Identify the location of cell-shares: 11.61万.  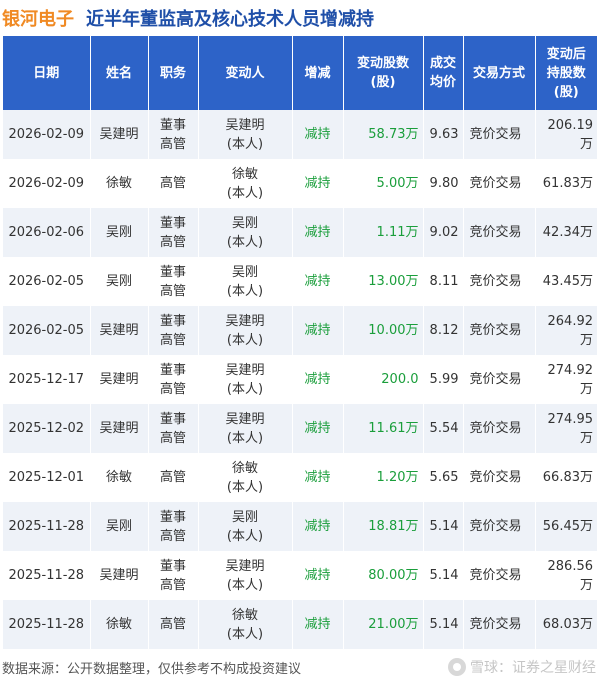
(382, 428).